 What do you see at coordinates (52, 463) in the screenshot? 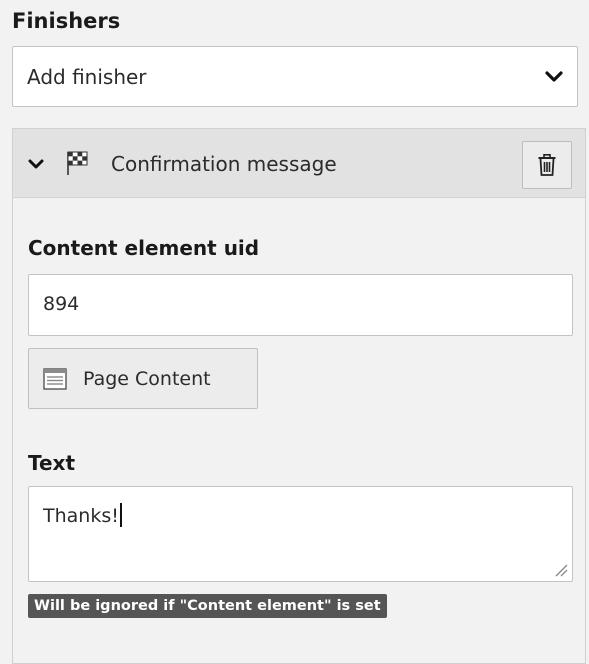
I see `text-label: Text` at bounding box center [52, 463].